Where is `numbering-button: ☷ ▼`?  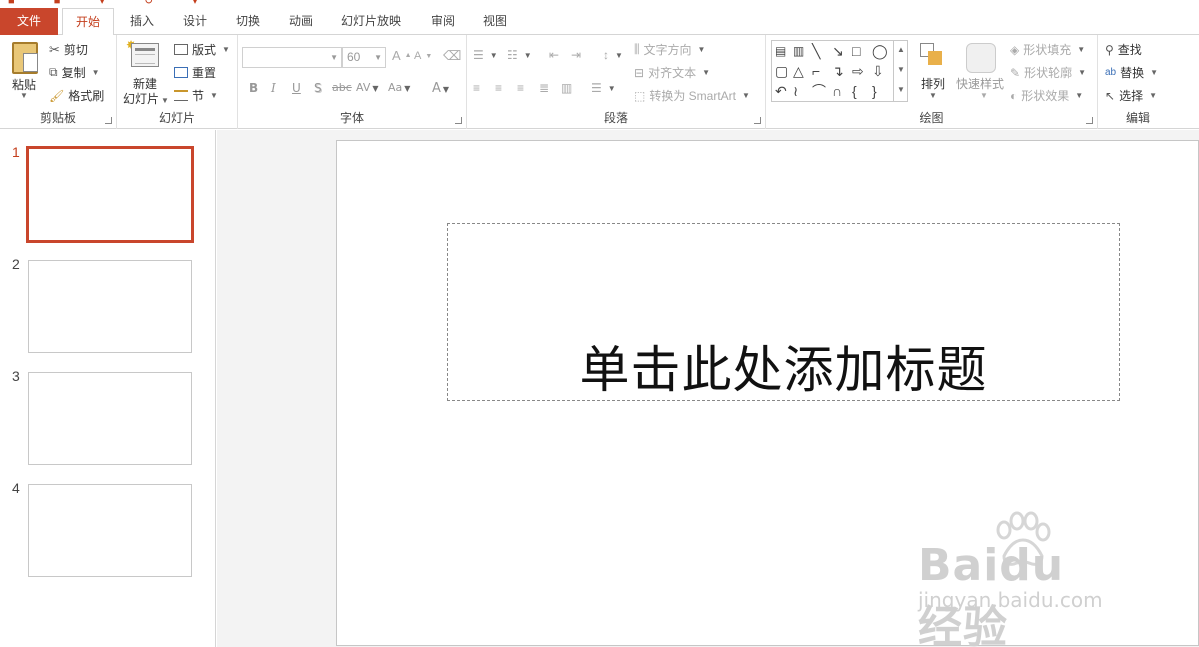
numbering-button: ☷ ▼ is located at coordinates (519, 55).